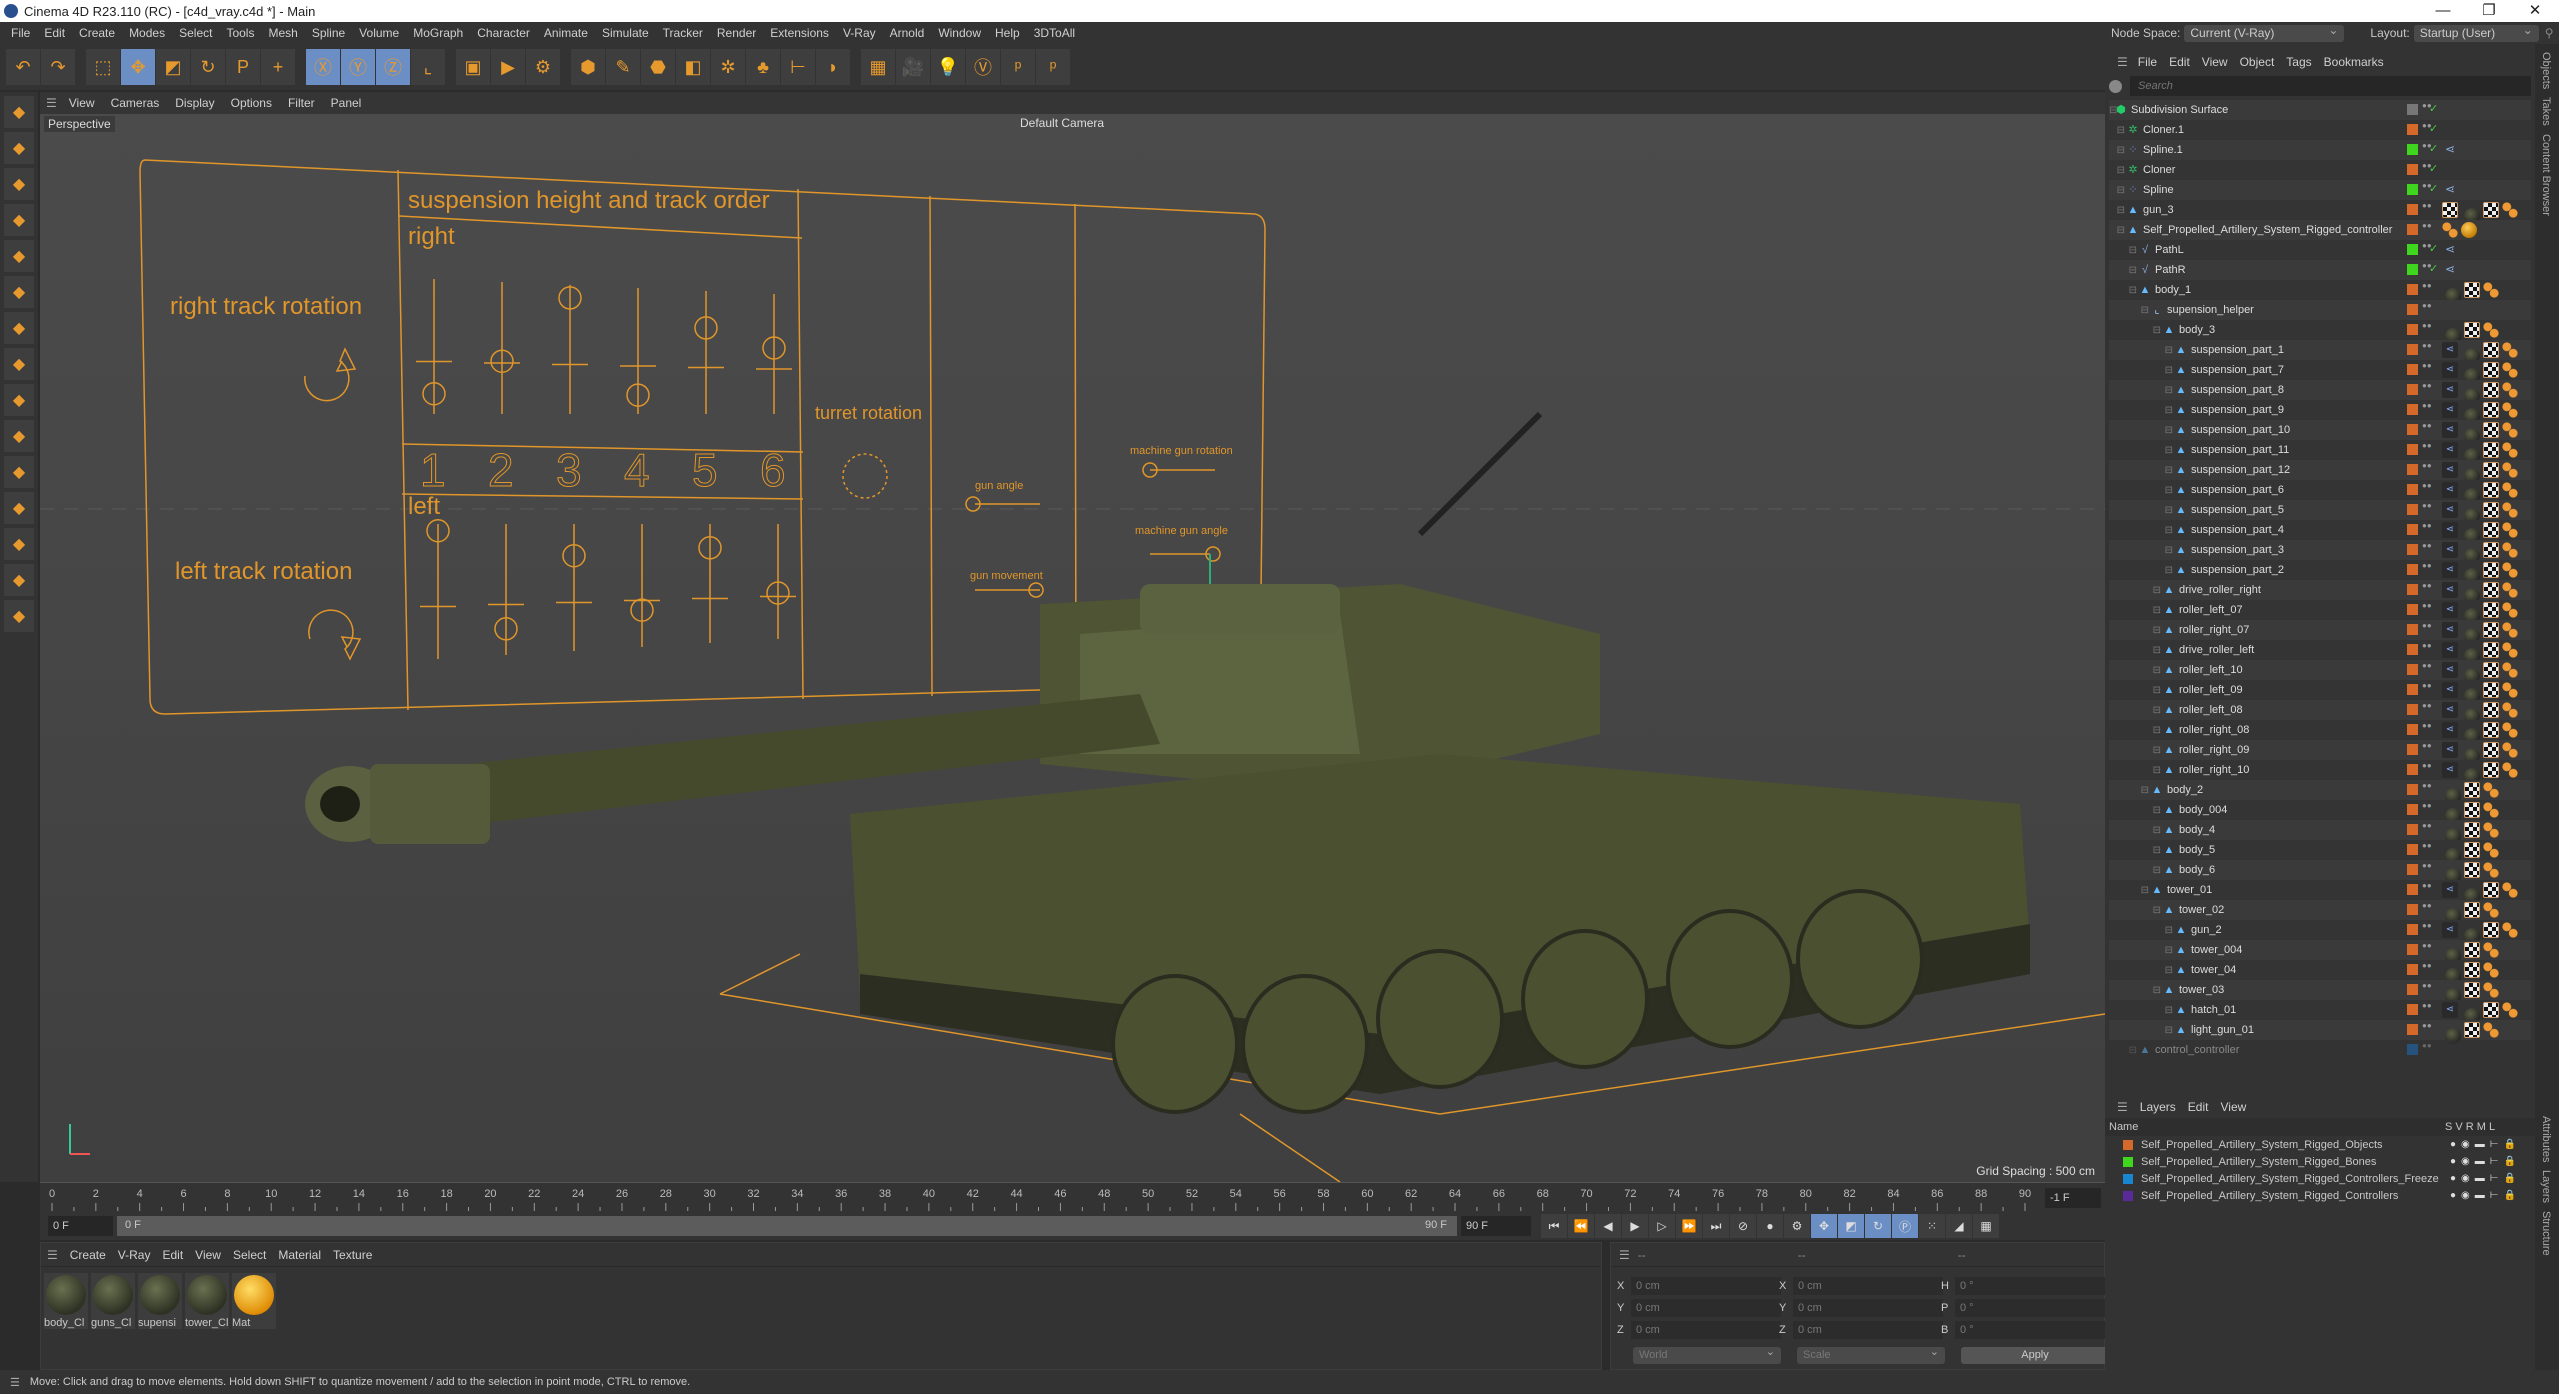  Describe the element at coordinates (2320, 532) in the screenshot. I see `object-row: ⊟ ▲ suspension_part_4 ●● ⋖` at that location.